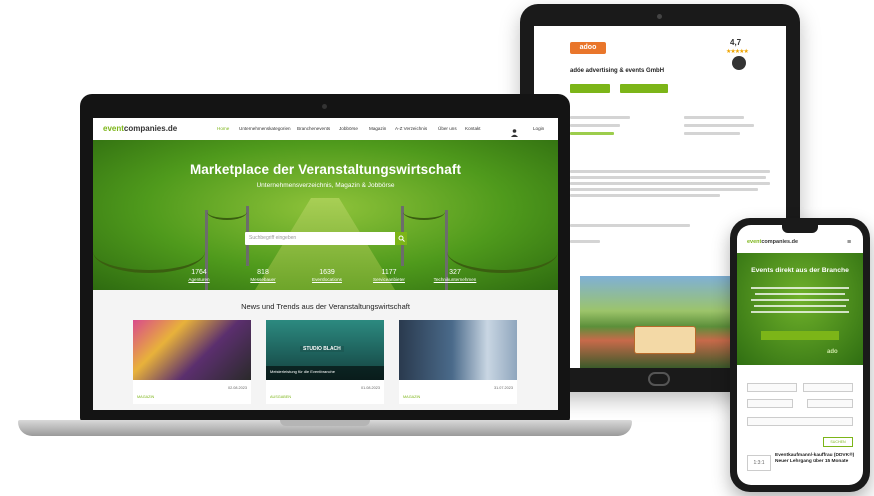 This screenshot has width=874, height=496. What do you see at coordinates (832, 352) in the screenshot?
I see `phone-ado-mark: ado` at bounding box center [832, 352].